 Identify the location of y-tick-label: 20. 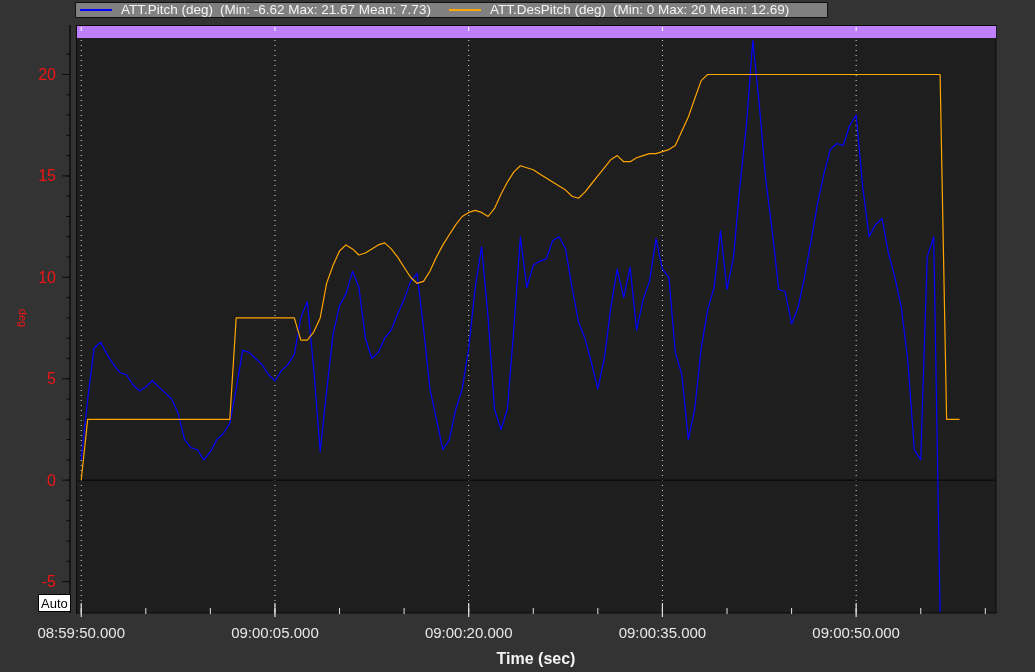
(47, 74).